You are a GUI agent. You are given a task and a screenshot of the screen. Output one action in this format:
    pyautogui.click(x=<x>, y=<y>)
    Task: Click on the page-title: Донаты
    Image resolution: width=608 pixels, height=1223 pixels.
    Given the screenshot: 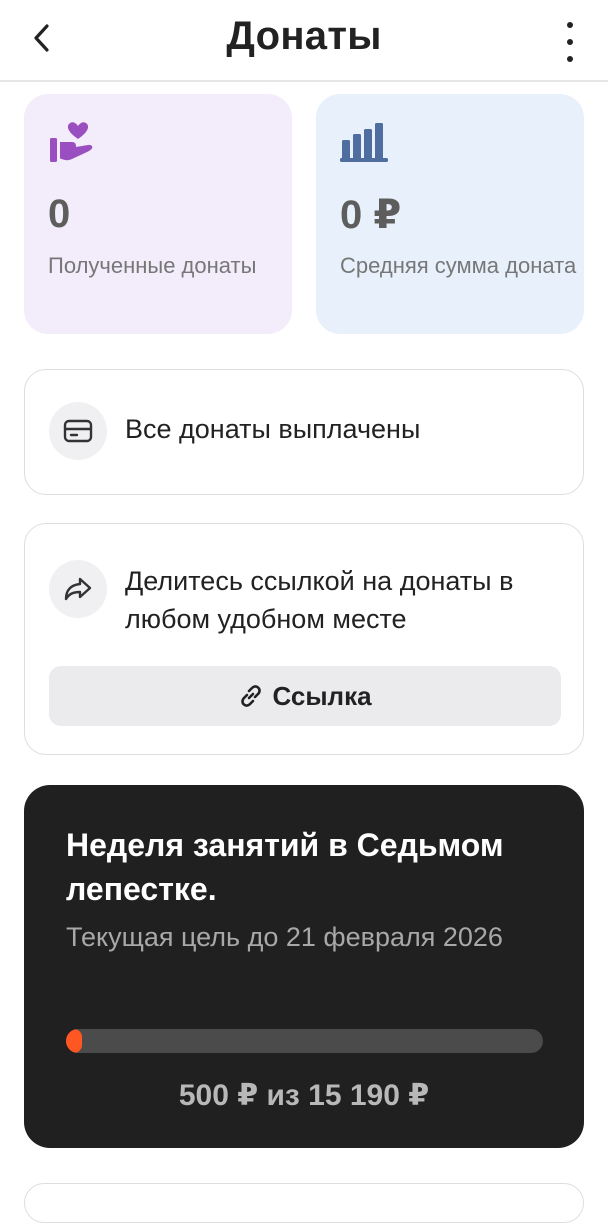 What is the action you would take?
    pyautogui.click(x=304, y=36)
    